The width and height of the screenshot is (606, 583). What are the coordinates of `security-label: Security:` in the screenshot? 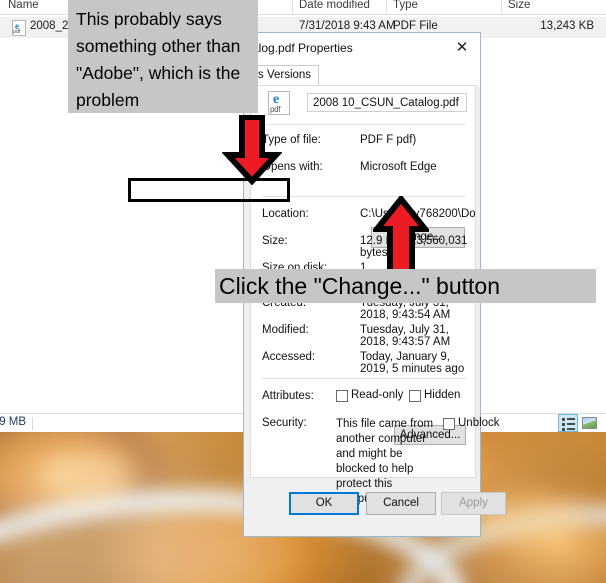 It's located at (284, 423).